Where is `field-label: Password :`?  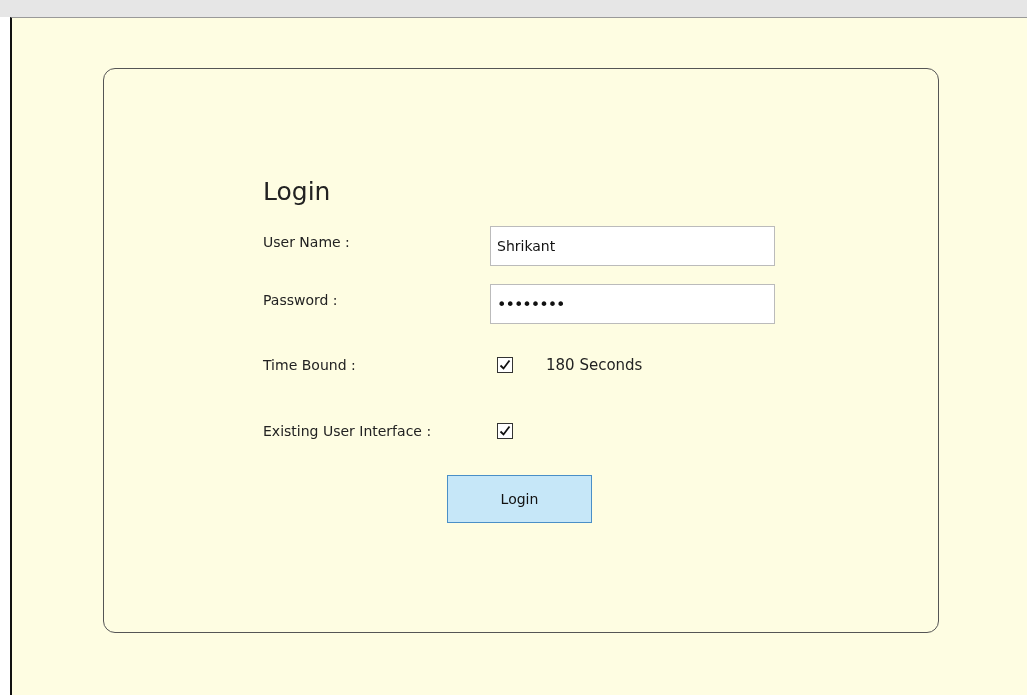 field-label: Password : is located at coordinates (301, 299).